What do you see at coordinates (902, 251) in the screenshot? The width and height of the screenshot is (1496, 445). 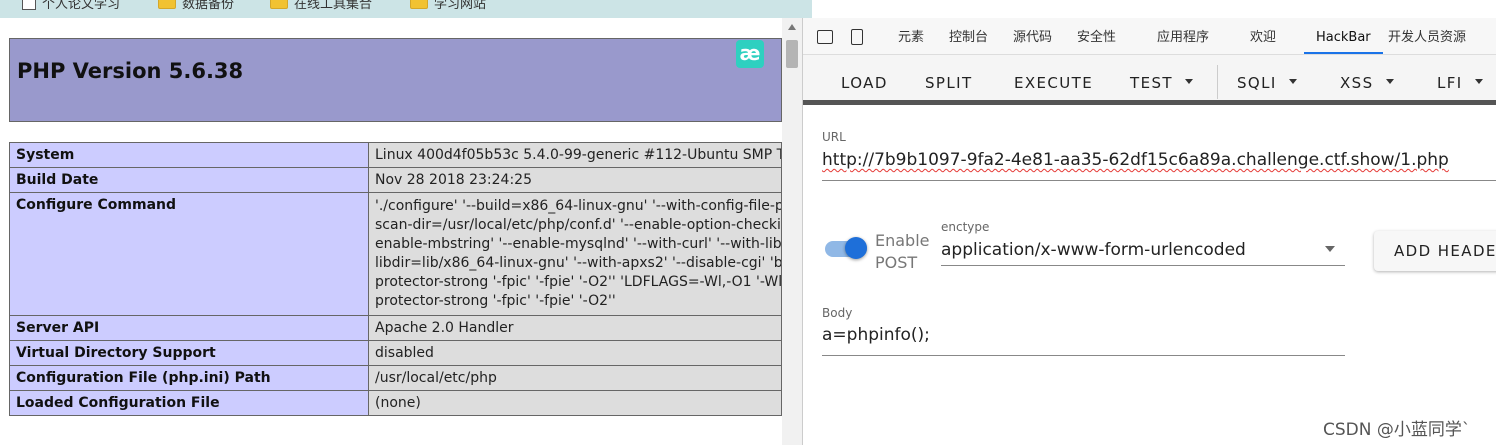 I see `enable-post-label: Enable POST` at bounding box center [902, 251].